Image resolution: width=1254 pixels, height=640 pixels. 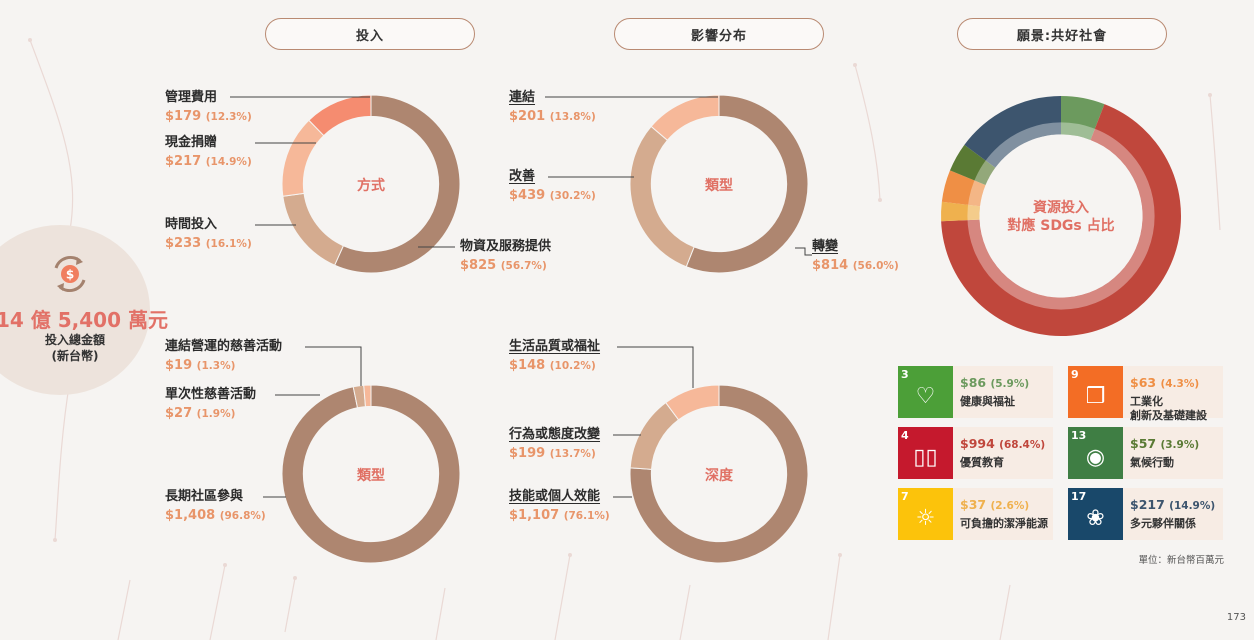 I want to click on chart-label: 生活品質或福祉 $148 (10.2%), so click(x=555, y=356).